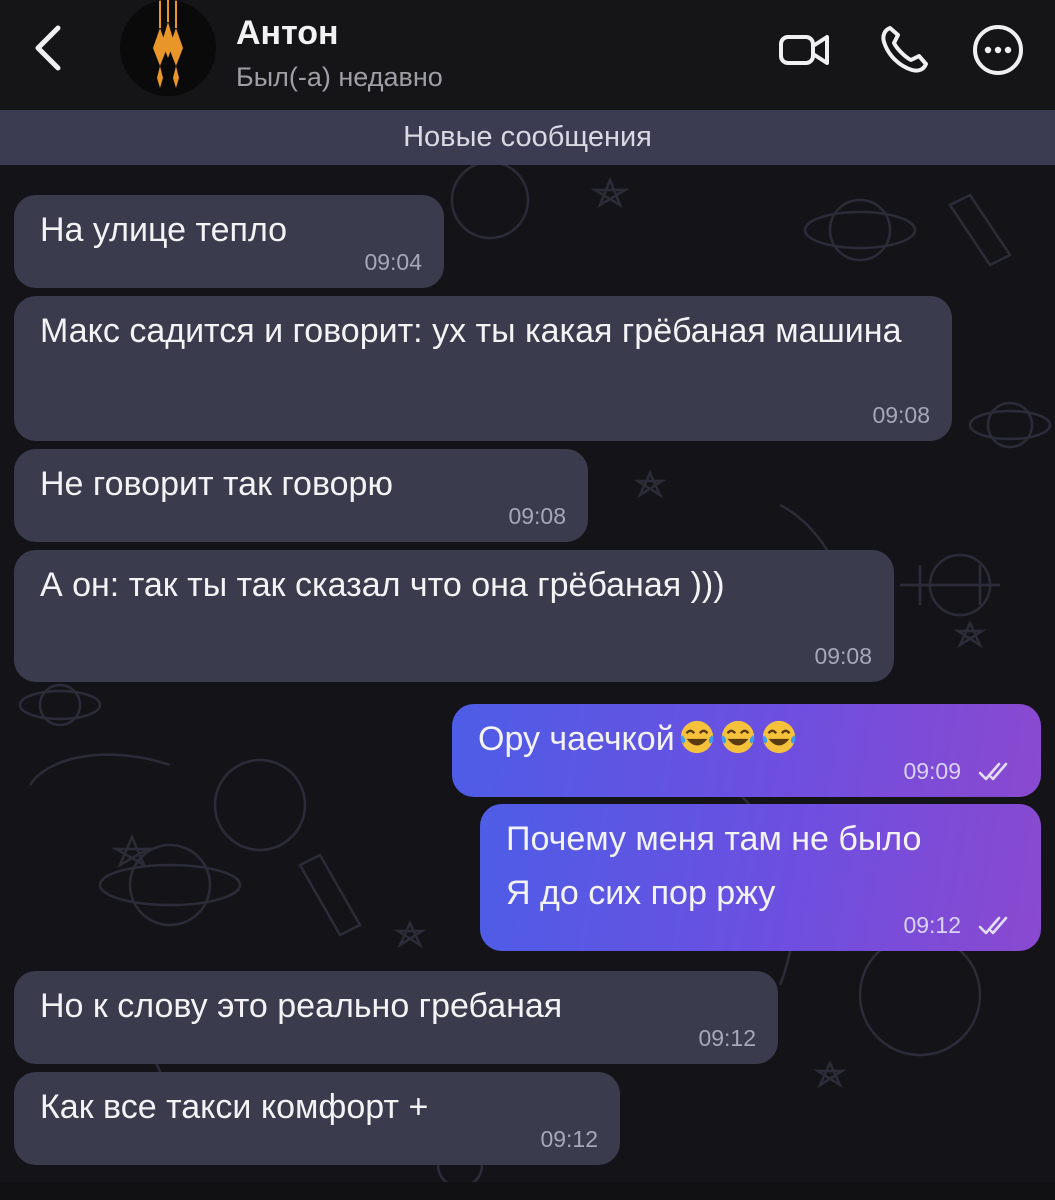 Image resolution: width=1055 pixels, height=1200 pixels. What do you see at coordinates (339, 77) in the screenshot?
I see `contact-status: Был(-а) недавно` at bounding box center [339, 77].